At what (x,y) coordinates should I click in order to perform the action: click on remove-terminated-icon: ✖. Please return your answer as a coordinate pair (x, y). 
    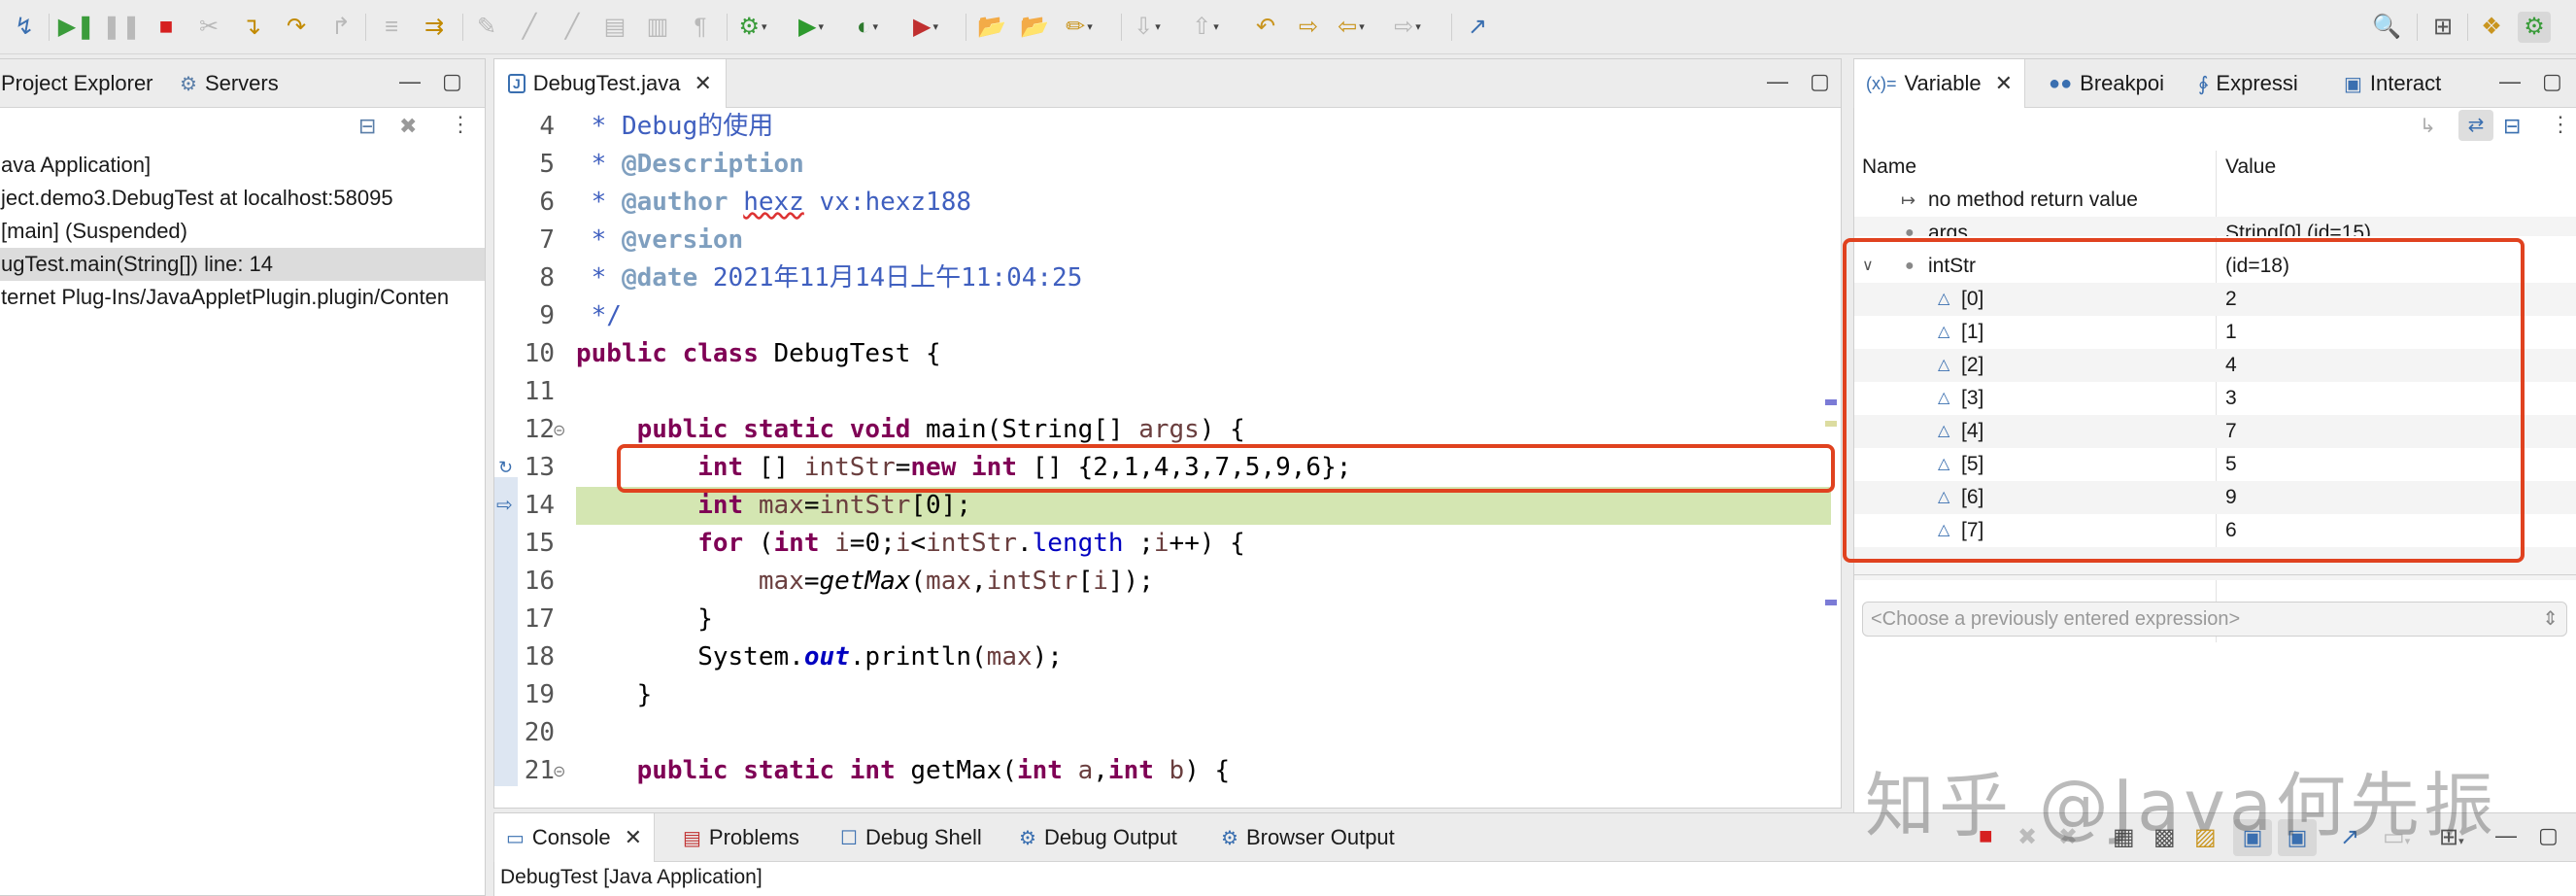
    Looking at the image, I should click on (408, 127).